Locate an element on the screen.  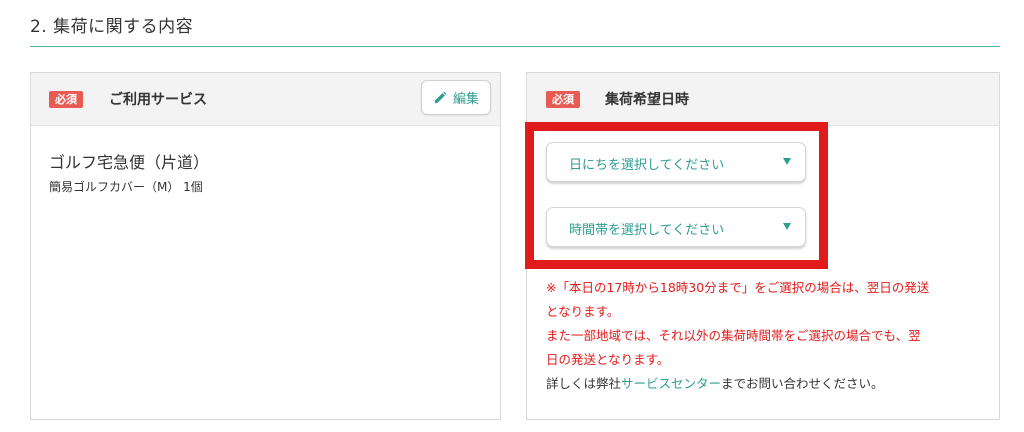
pickup-card-header: 必須 集荷希望日時 is located at coordinates (763, 99).